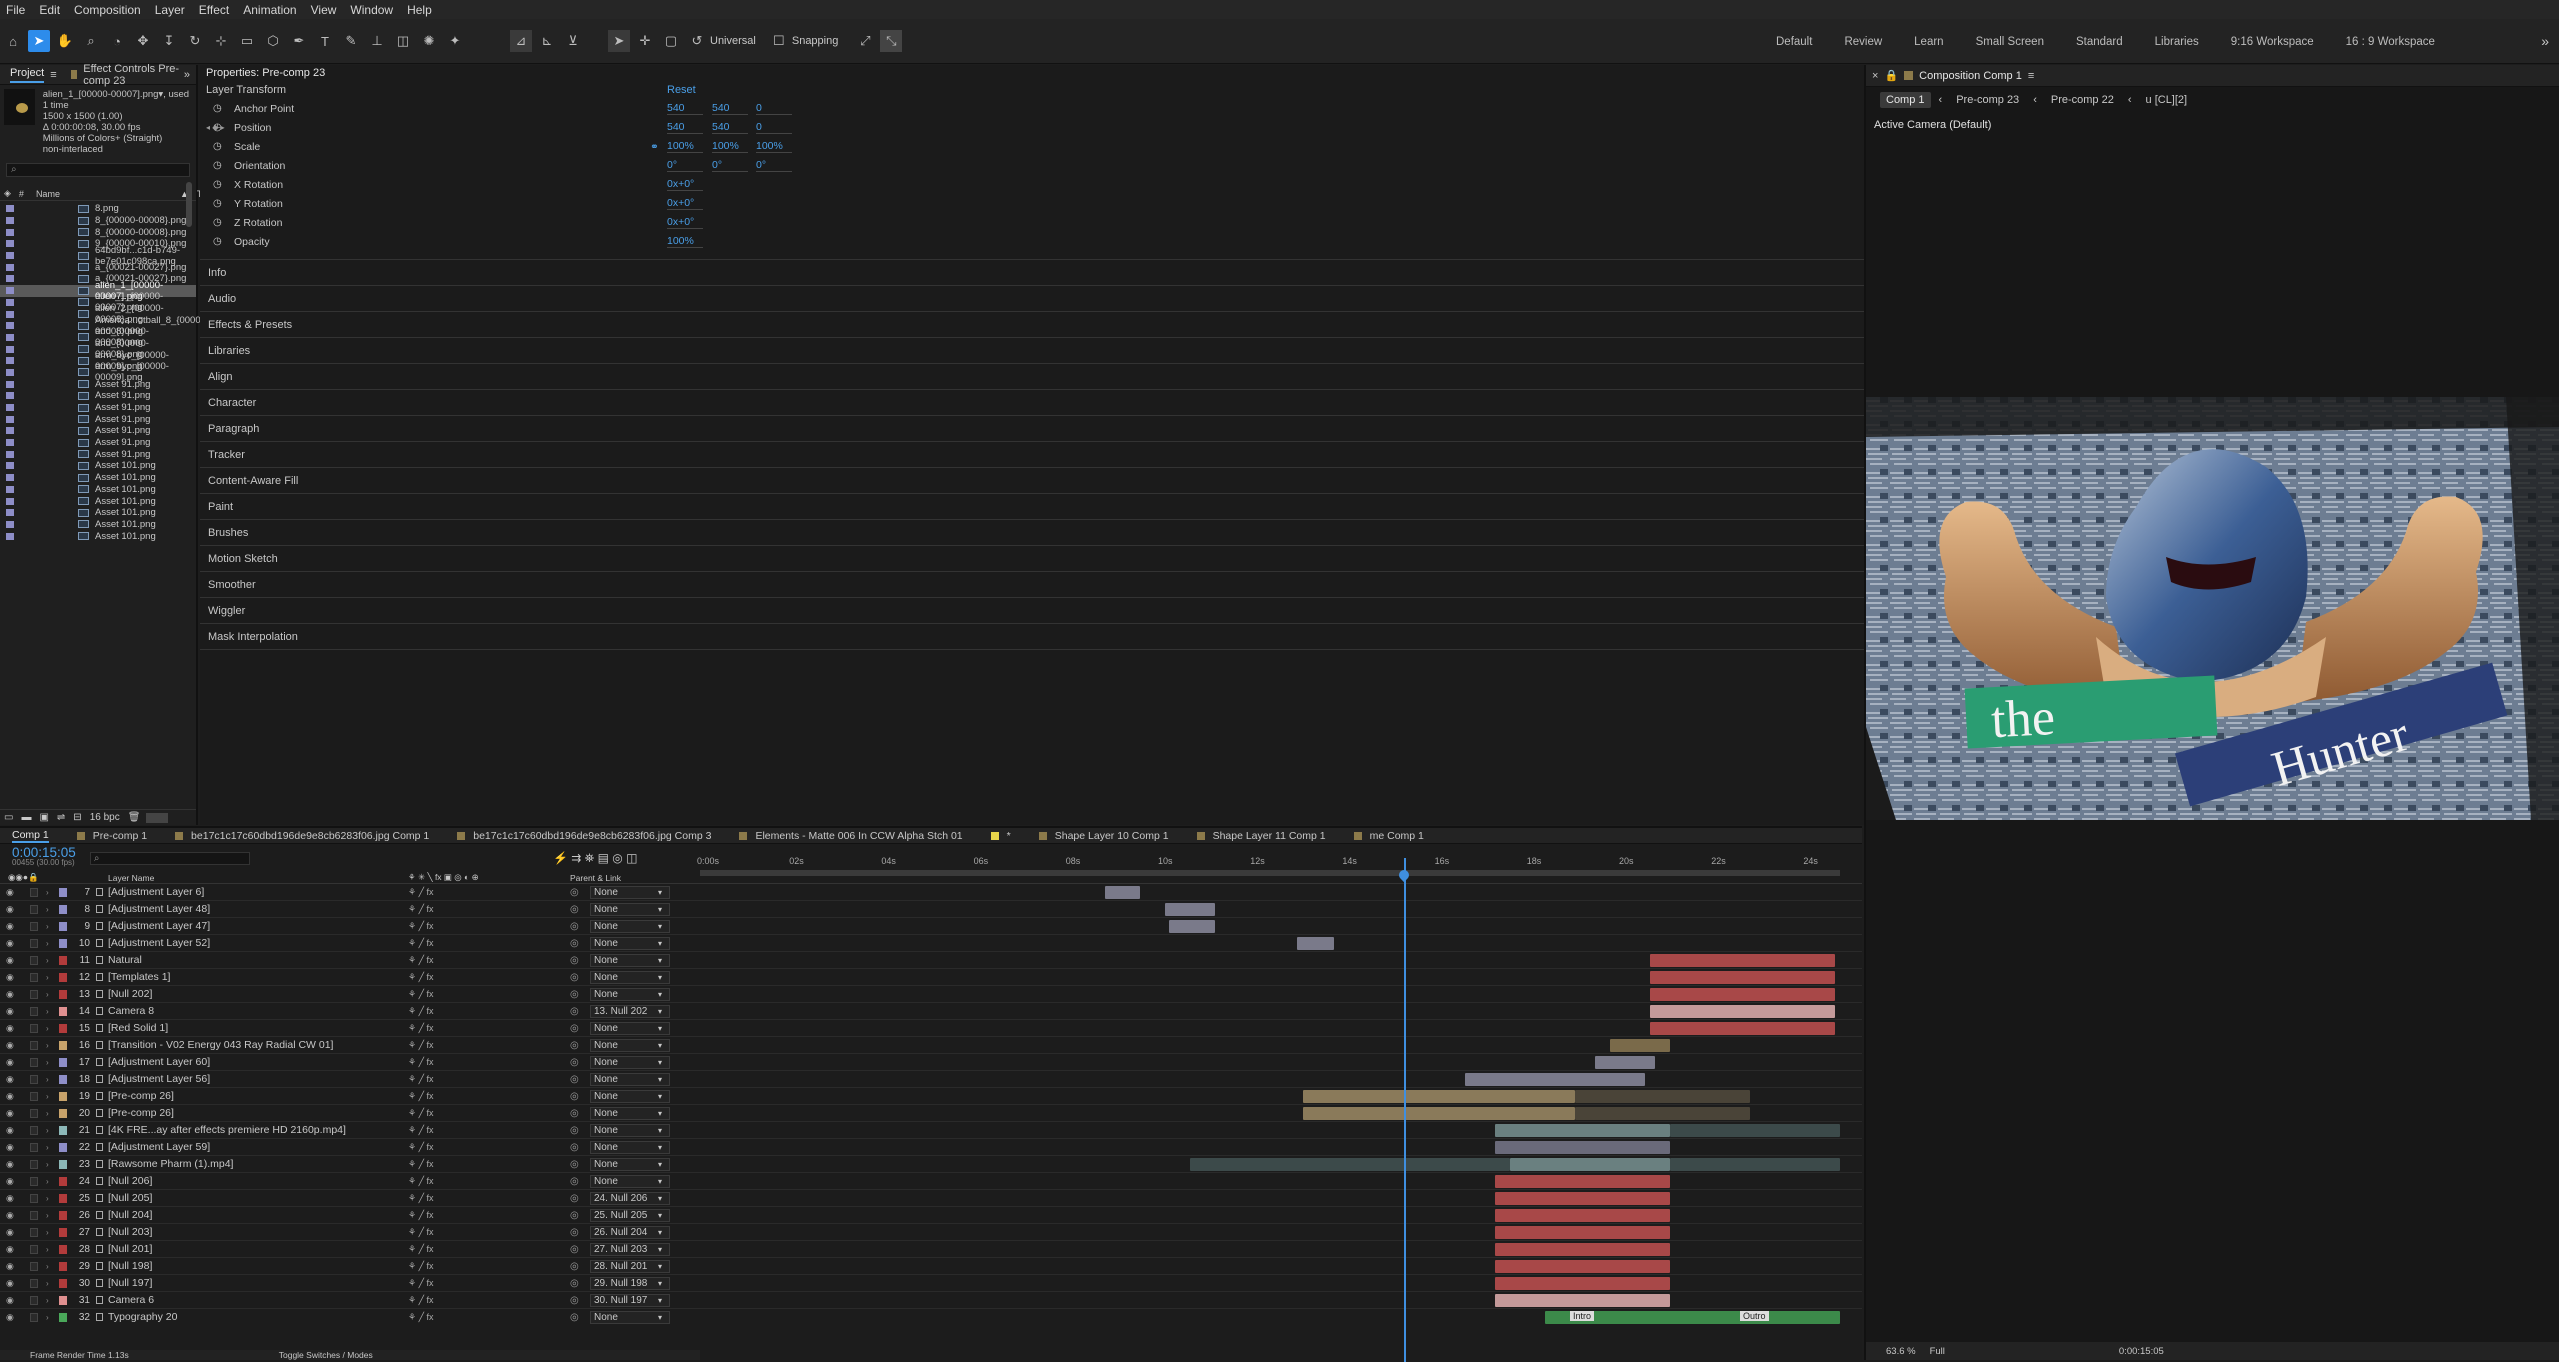 Image resolution: width=2559 pixels, height=1362 pixels. Describe the element at coordinates (419, 10) in the screenshot. I see `menu-help: Help` at that location.